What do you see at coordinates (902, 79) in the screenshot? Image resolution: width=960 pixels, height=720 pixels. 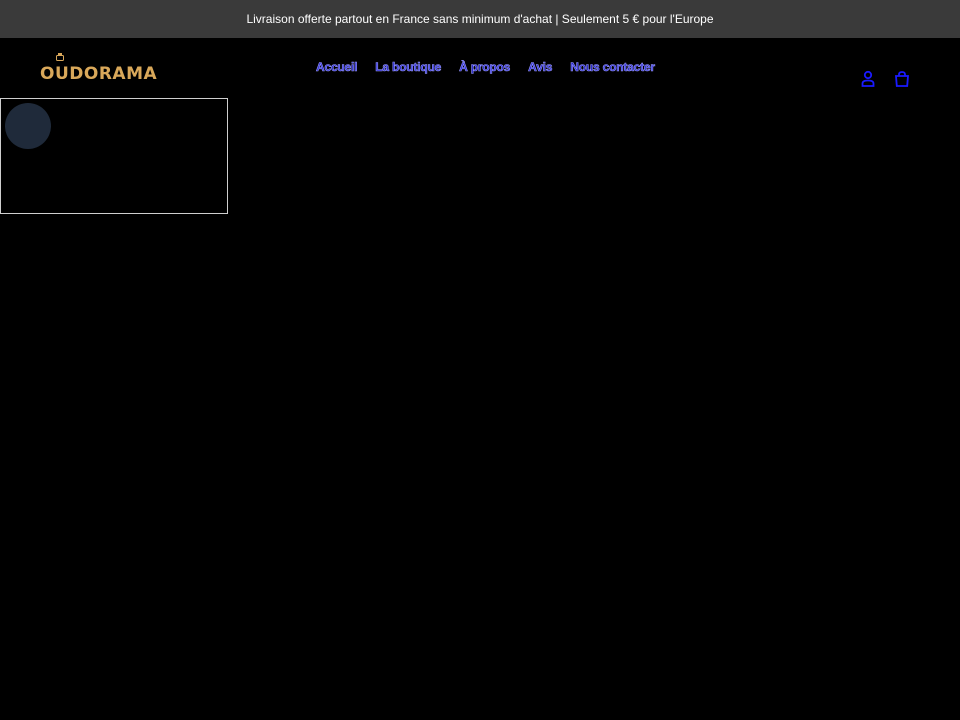 I see `cart-icon` at bounding box center [902, 79].